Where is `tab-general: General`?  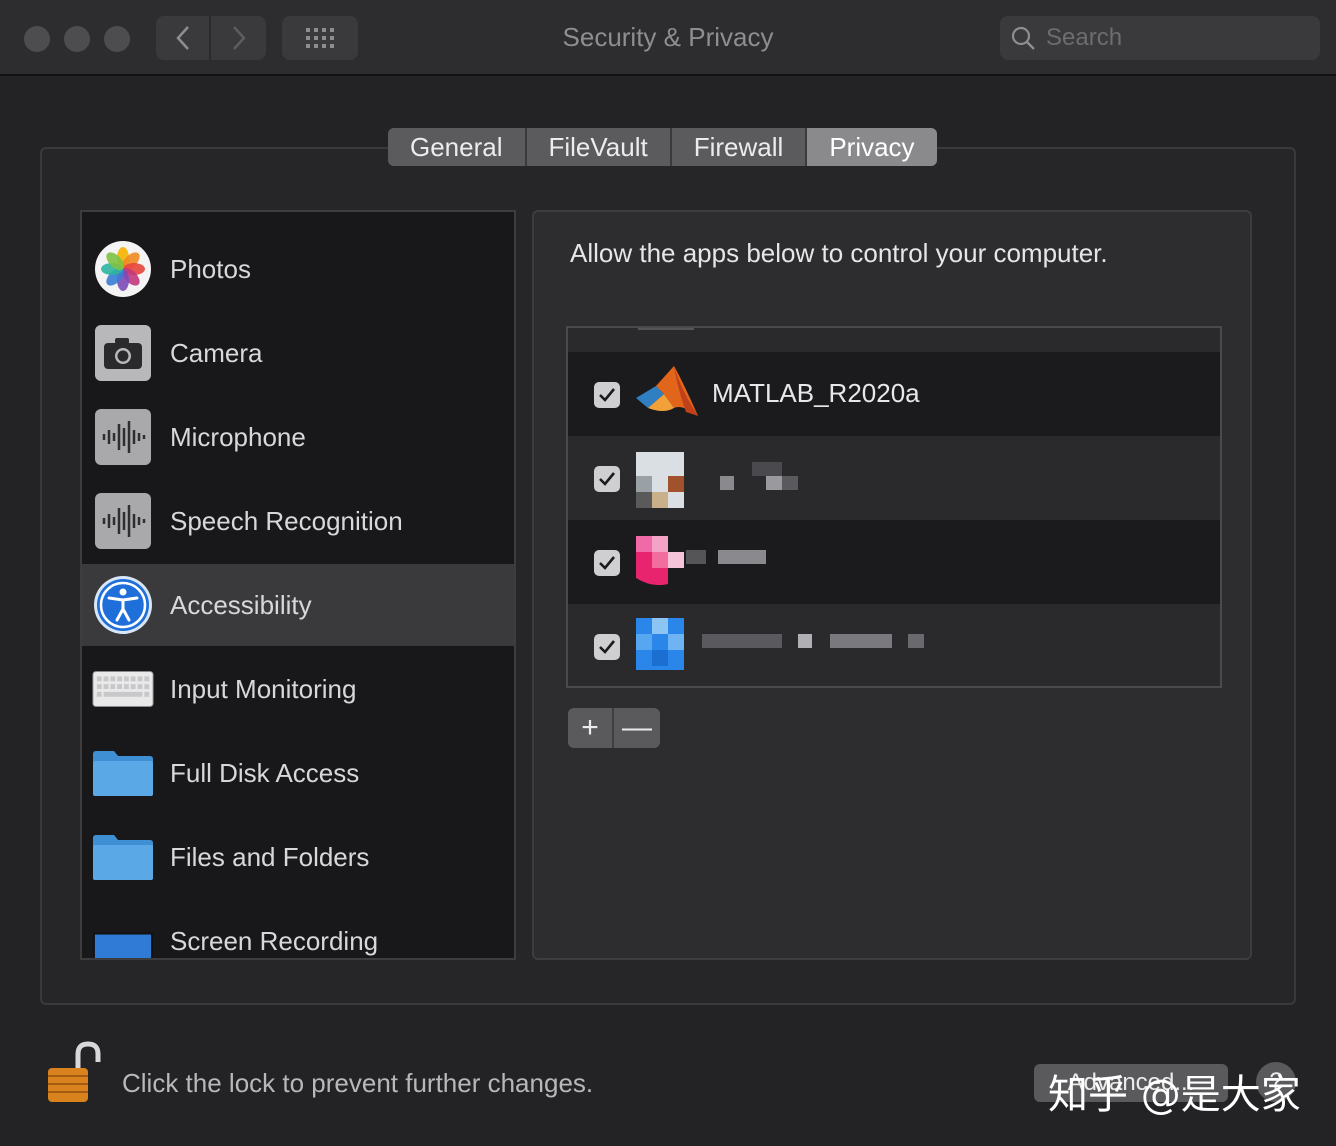 tab-general: General is located at coordinates (457, 147).